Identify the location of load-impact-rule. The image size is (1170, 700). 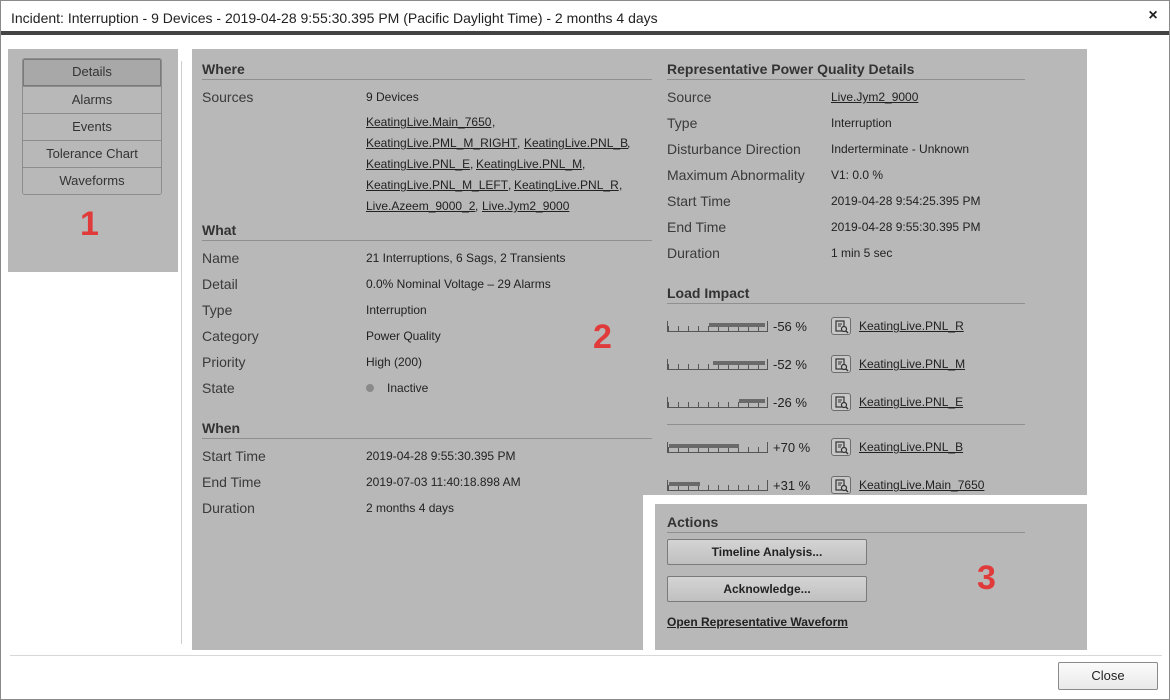
(846, 303).